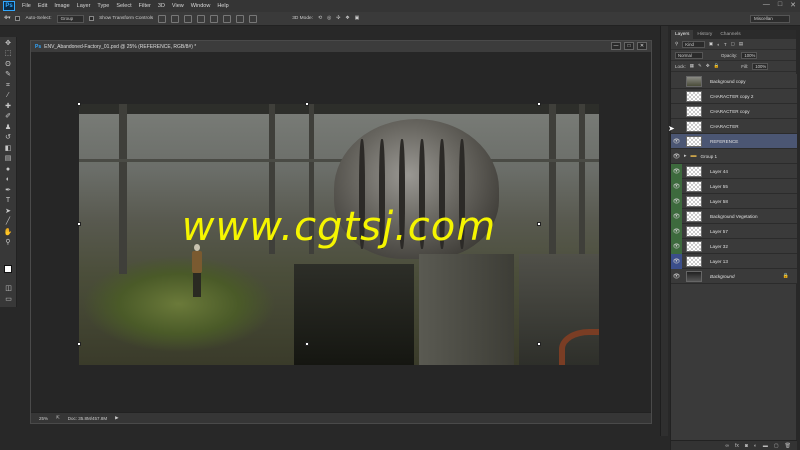 The width and height of the screenshot is (800, 450). Describe the element at coordinates (780, 5) in the screenshot. I see `maximize-button: □` at that location.